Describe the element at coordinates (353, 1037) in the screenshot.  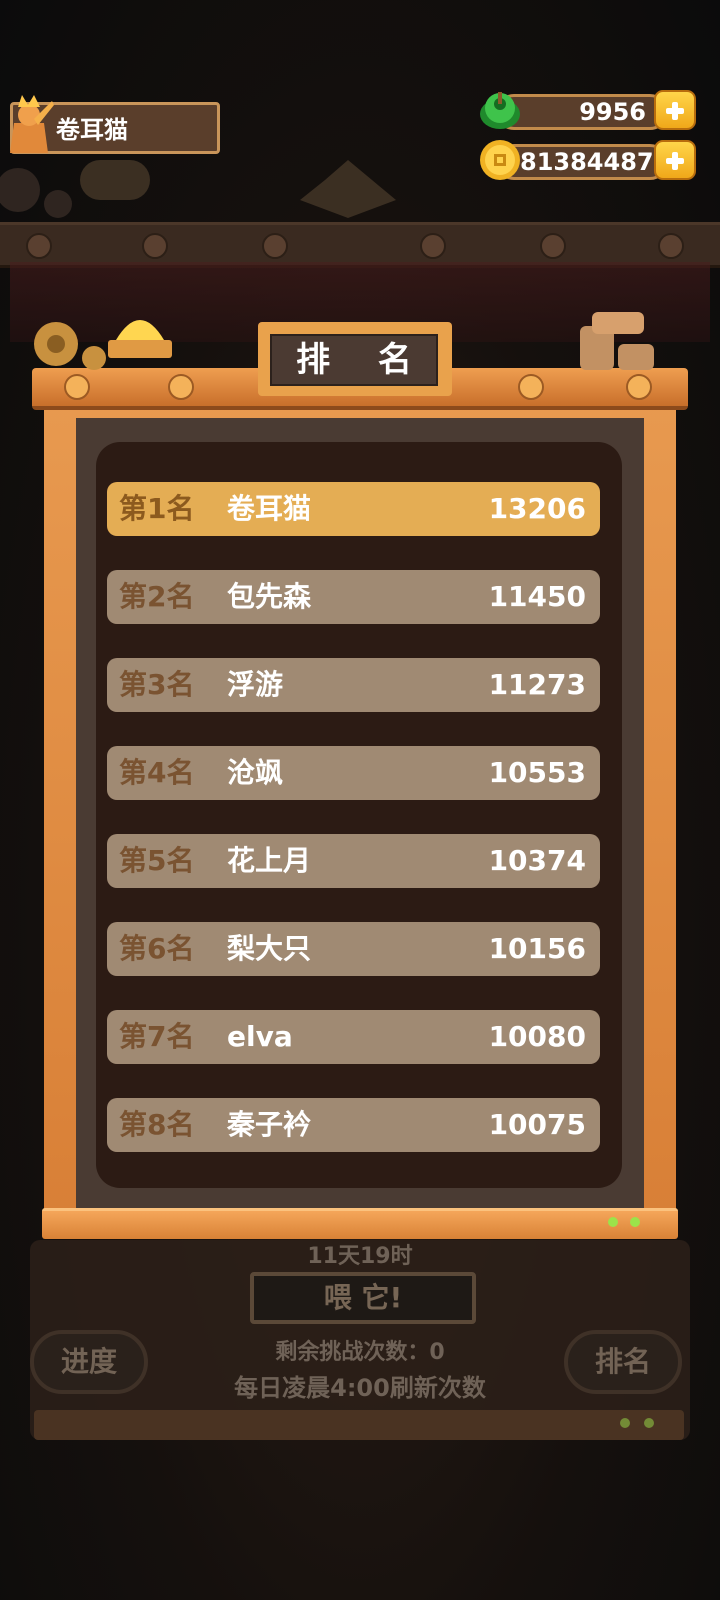
I see `leaderboard-row: 第7名 elva 10080` at that location.